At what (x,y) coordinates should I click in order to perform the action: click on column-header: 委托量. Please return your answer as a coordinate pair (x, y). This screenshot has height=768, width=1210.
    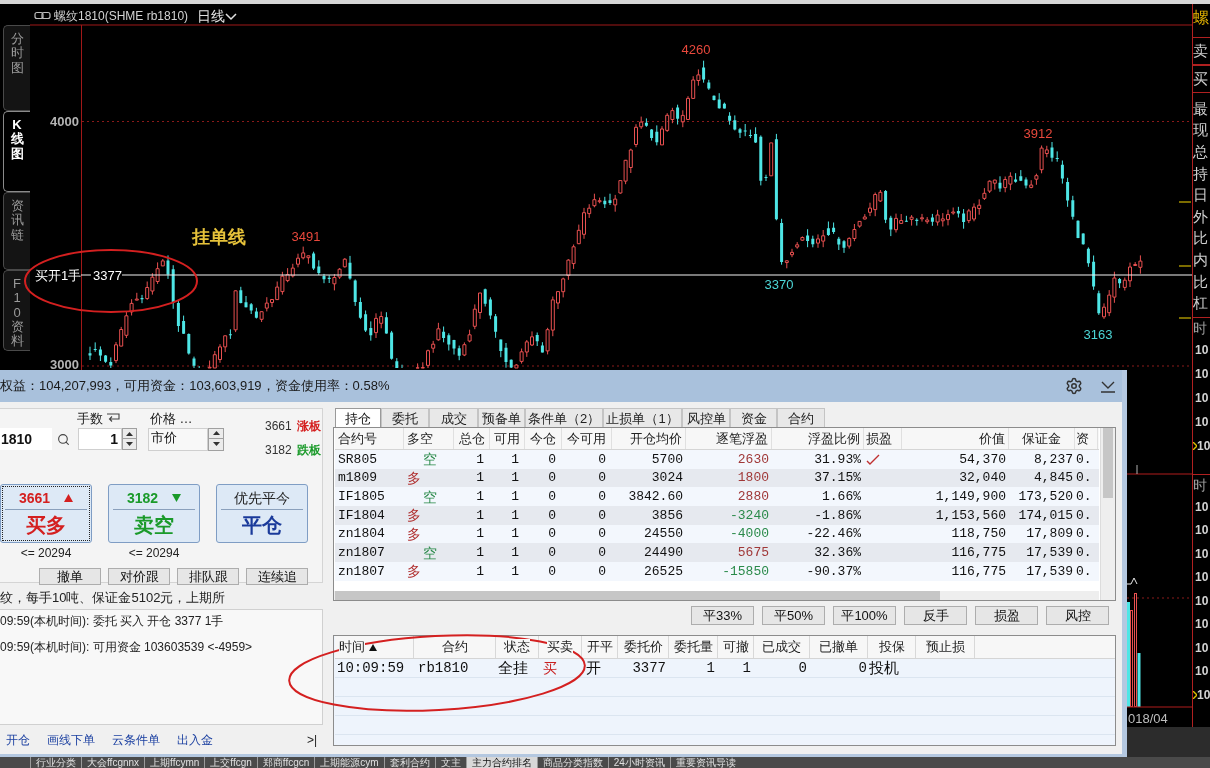
    Looking at the image, I should click on (693, 647).